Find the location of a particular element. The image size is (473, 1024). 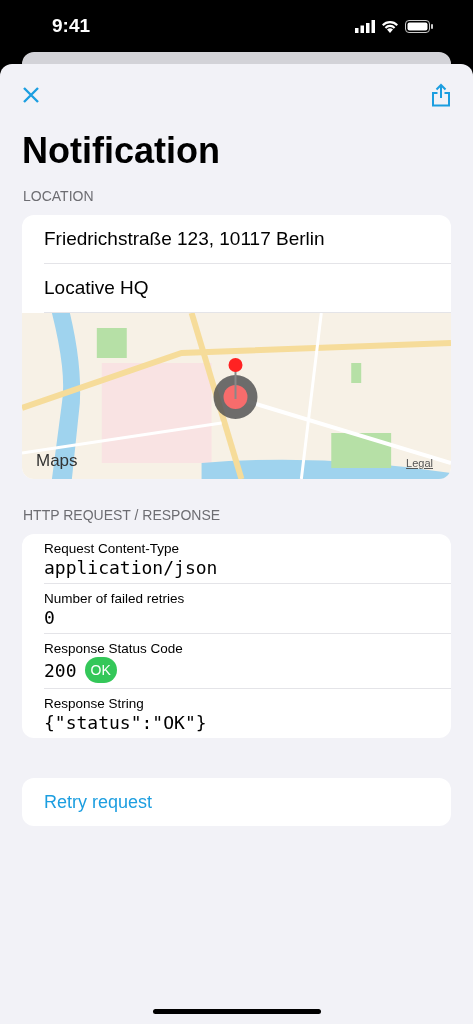

field-value: 200 is located at coordinates (60, 670).